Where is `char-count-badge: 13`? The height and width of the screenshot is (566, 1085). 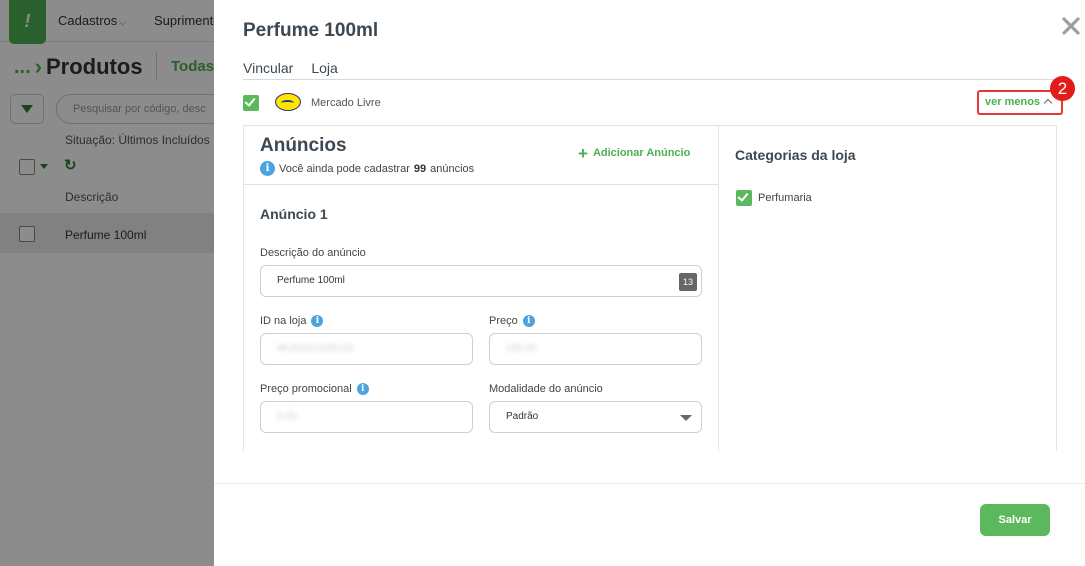 char-count-badge: 13 is located at coordinates (688, 282).